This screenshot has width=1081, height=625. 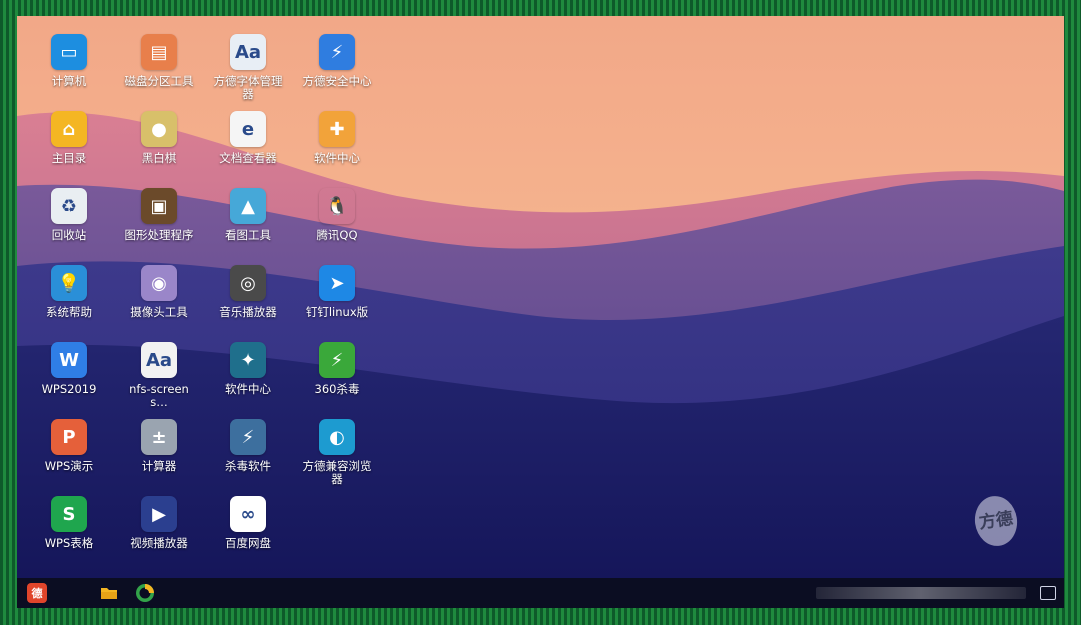 I want to click on document-viewer-icon: e, so click(x=248, y=129).